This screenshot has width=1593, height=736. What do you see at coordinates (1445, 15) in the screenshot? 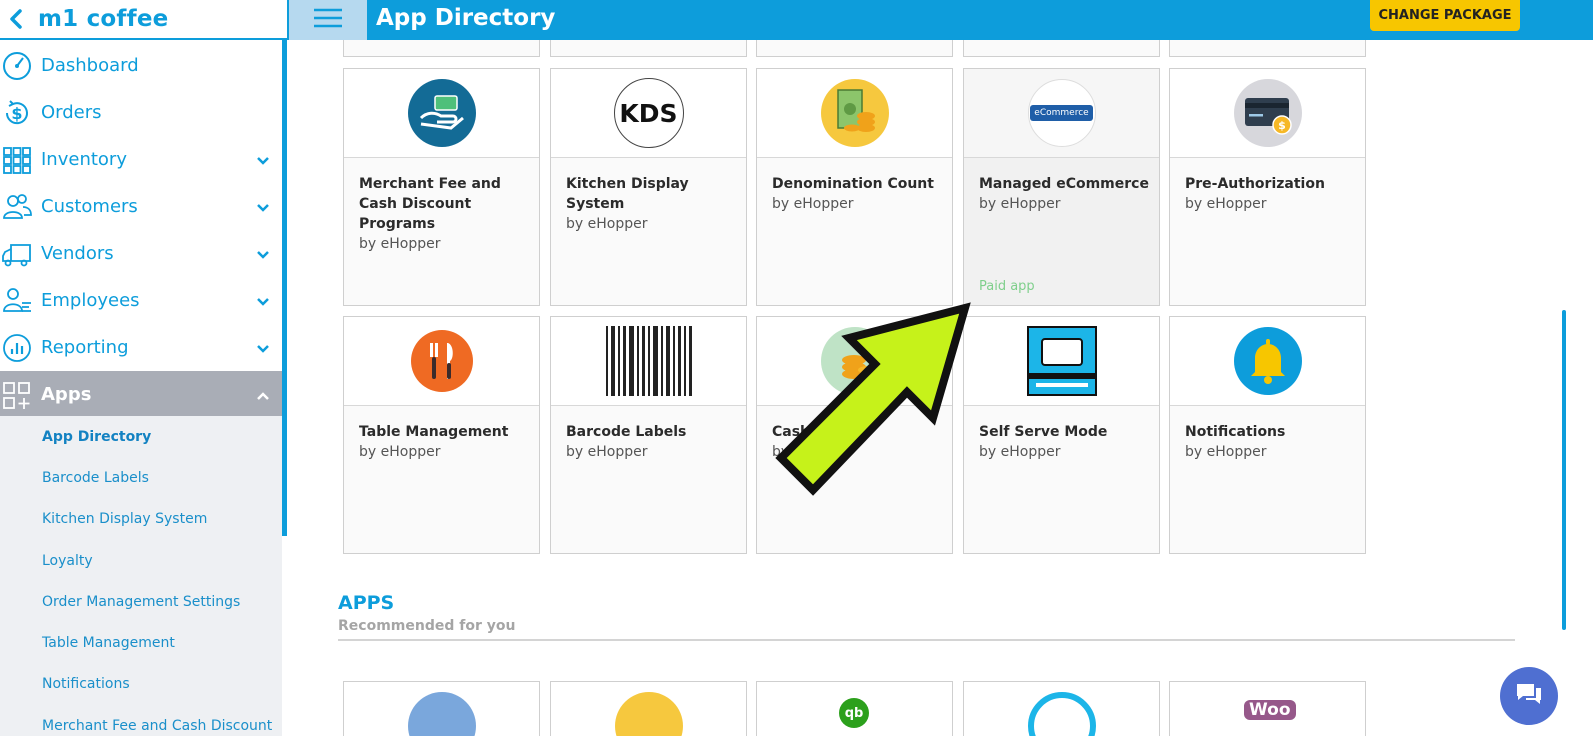
I see `change-package-button: CHANGE PACKAGE` at bounding box center [1445, 15].